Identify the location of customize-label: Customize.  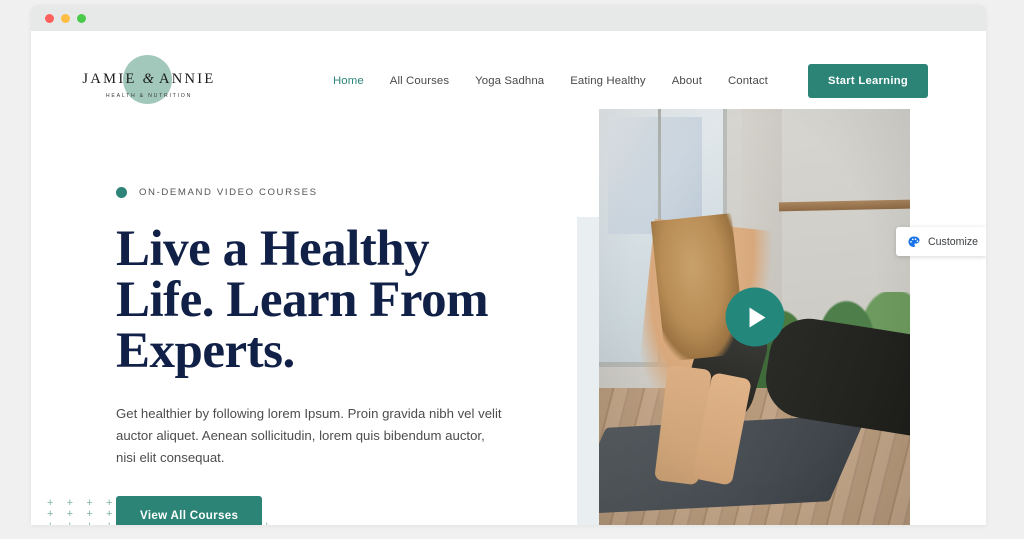
(953, 241).